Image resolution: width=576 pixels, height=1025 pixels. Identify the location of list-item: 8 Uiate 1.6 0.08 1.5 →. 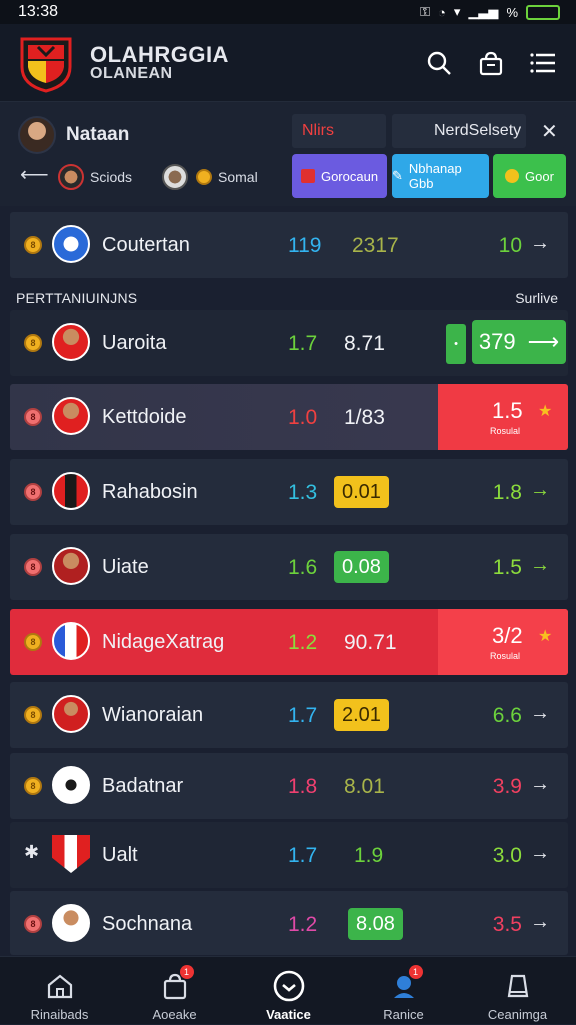
(289, 567).